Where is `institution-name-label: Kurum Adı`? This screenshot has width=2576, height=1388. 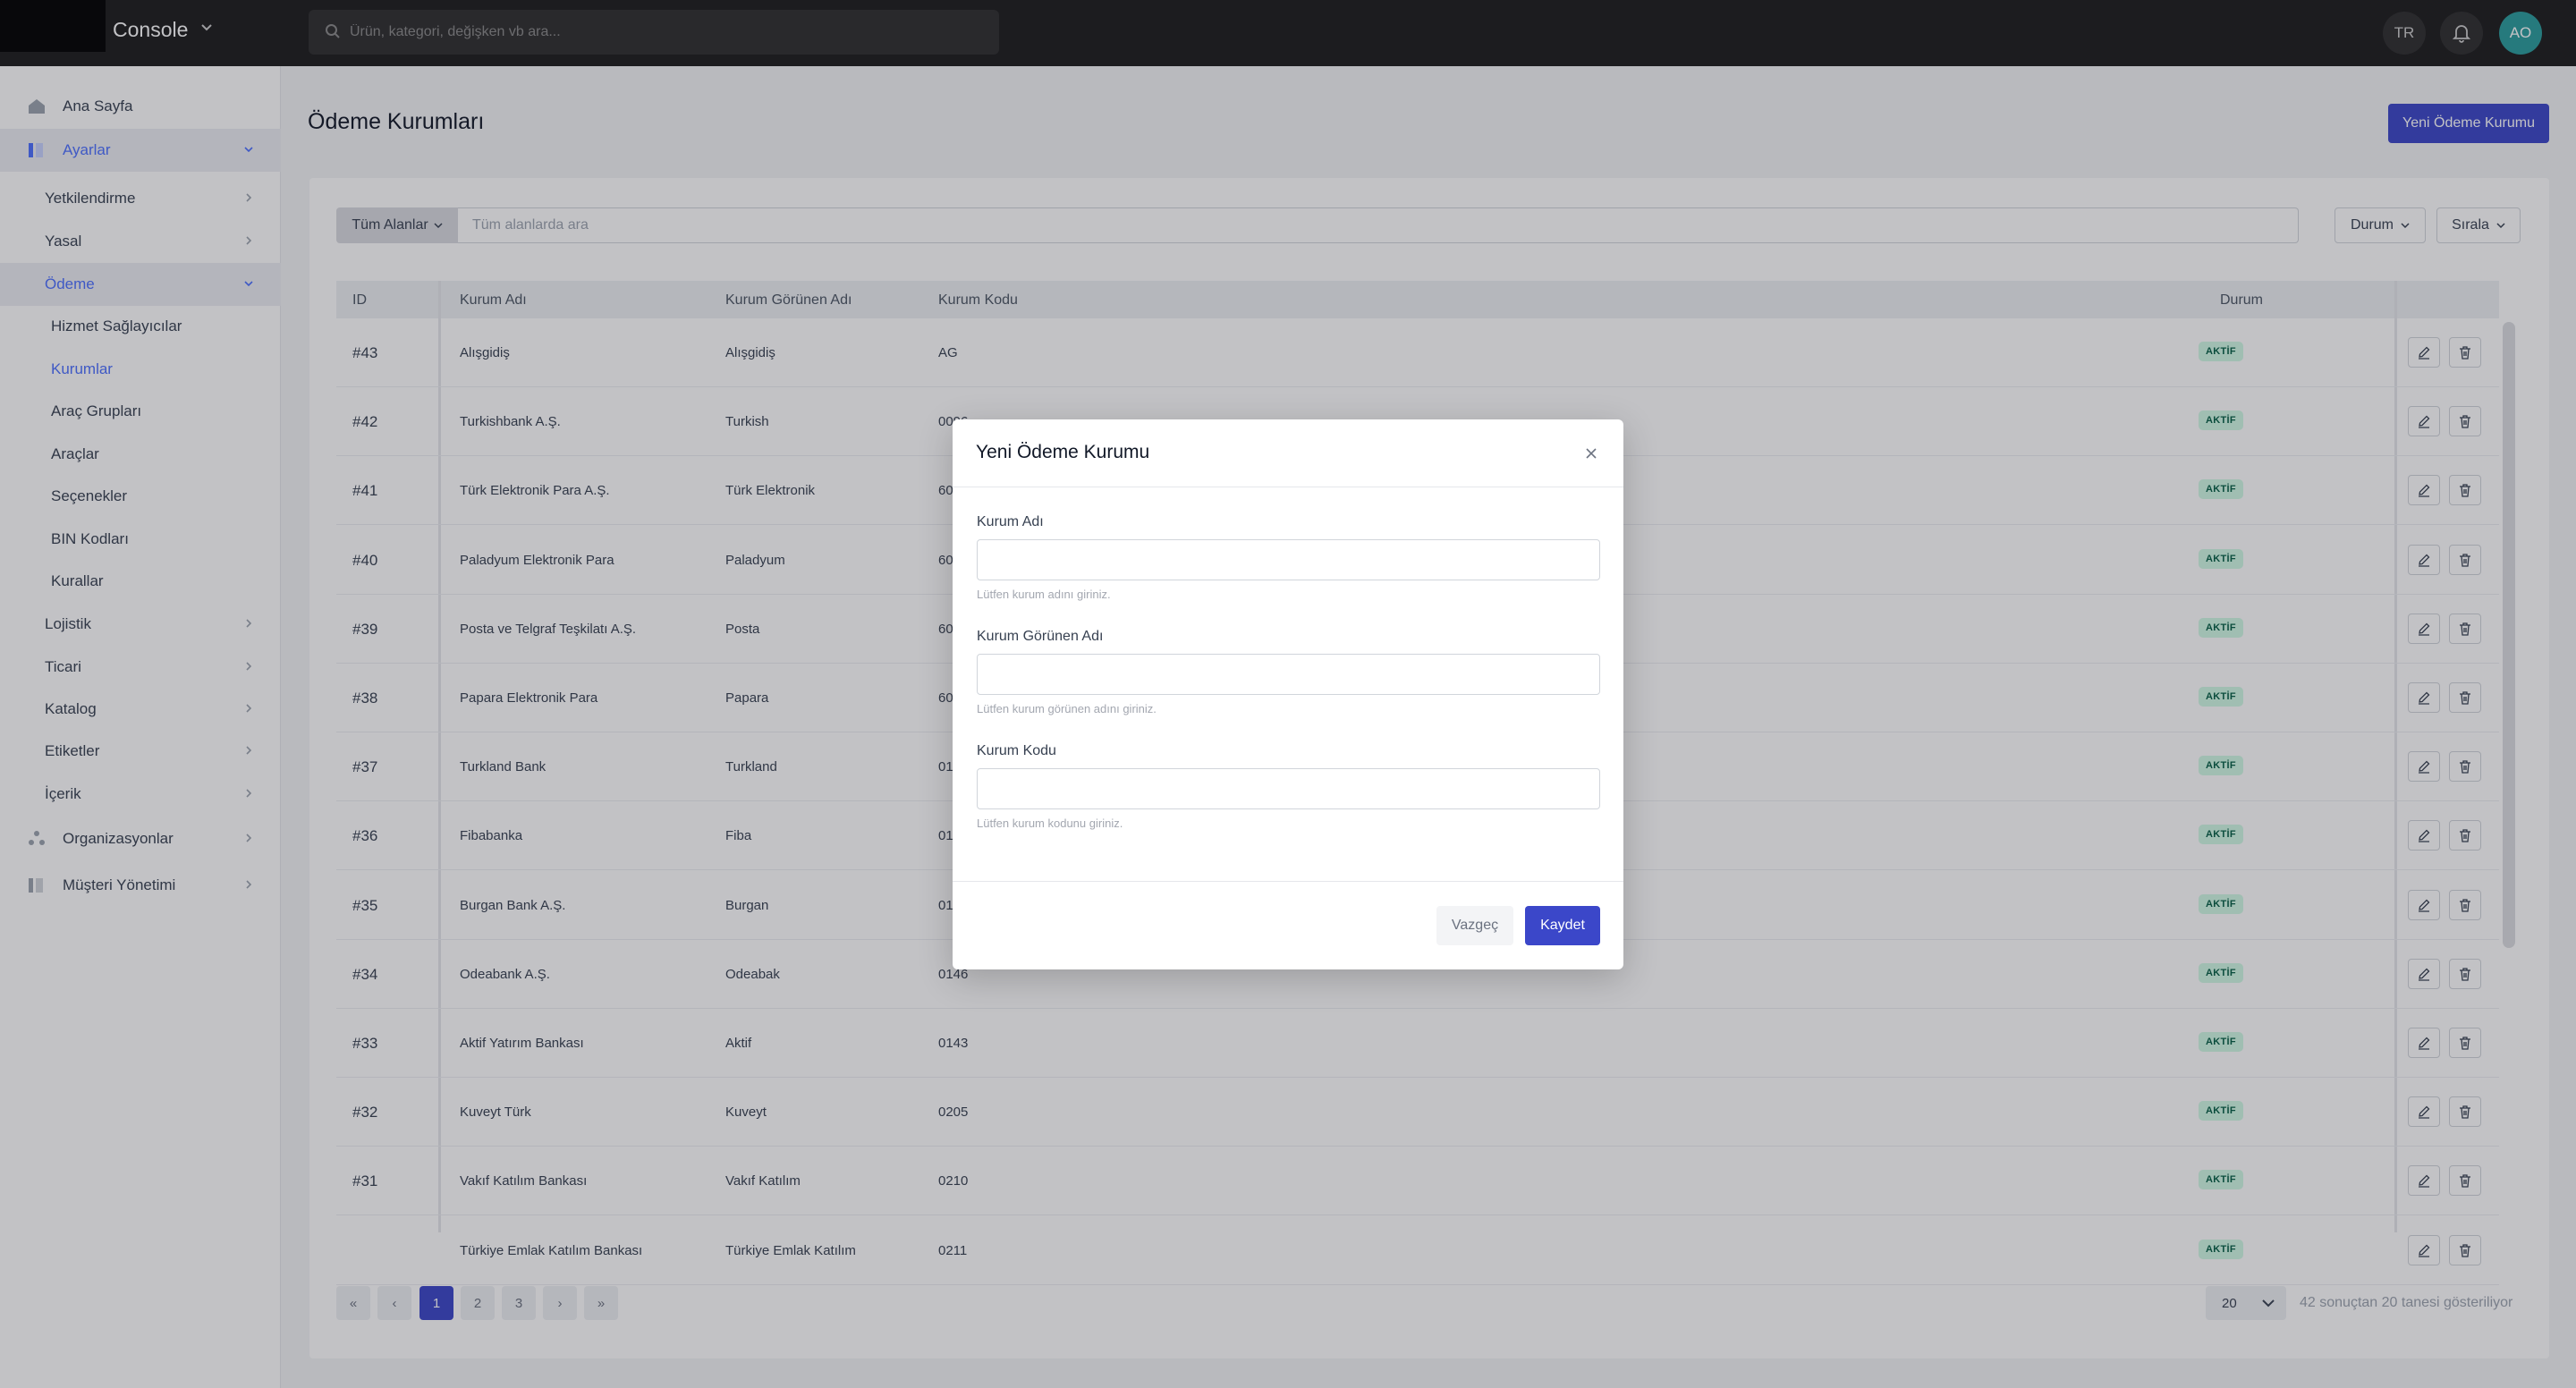
institution-name-label: Kurum Adı is located at coordinates (1010, 521).